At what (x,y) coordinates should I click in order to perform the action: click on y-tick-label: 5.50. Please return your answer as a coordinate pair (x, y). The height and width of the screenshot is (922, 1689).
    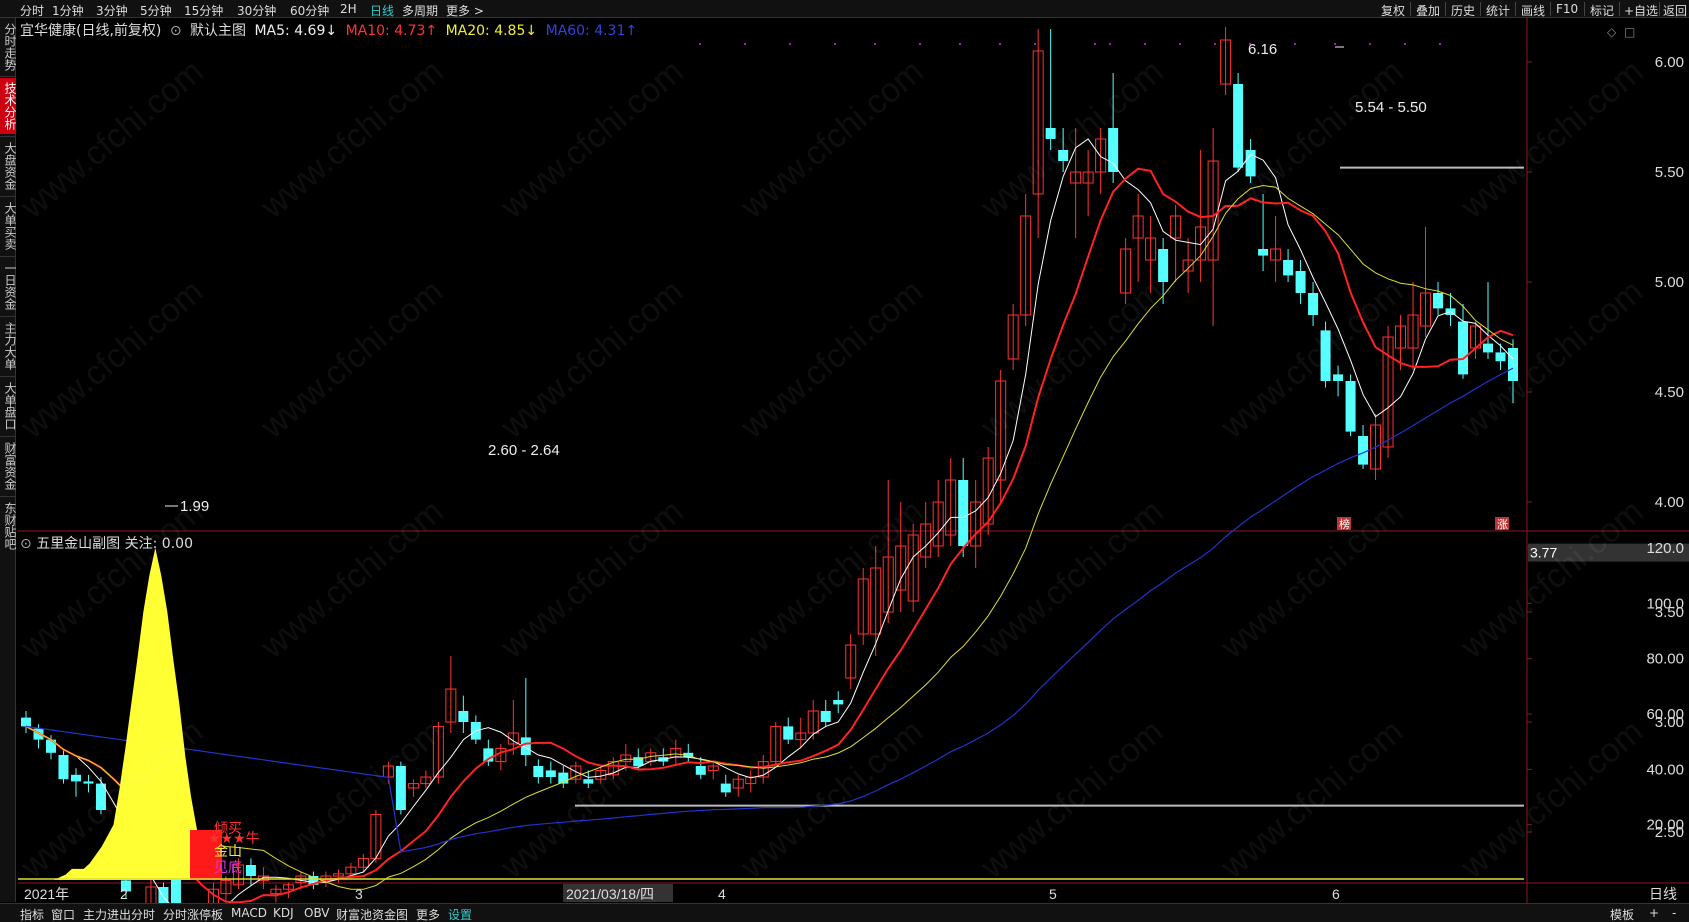
    Looking at the image, I should click on (1669, 172).